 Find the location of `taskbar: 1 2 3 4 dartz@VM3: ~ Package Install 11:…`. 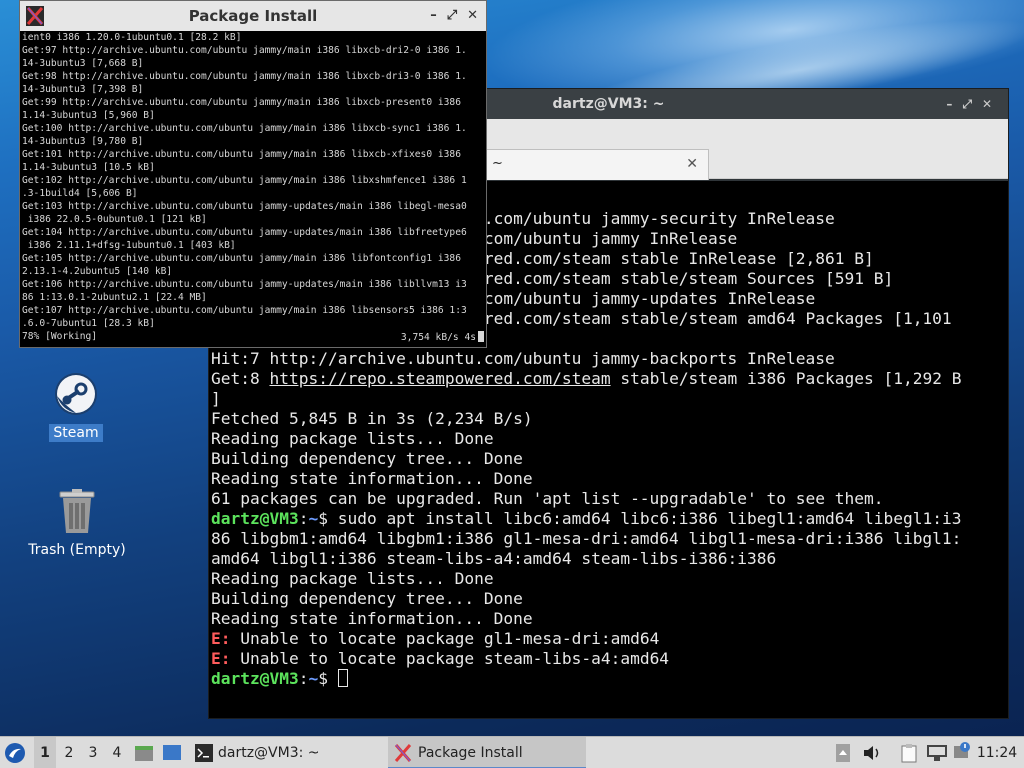

taskbar: 1 2 3 4 dartz@VM3: ~ Package Install 11:… is located at coordinates (512, 752).